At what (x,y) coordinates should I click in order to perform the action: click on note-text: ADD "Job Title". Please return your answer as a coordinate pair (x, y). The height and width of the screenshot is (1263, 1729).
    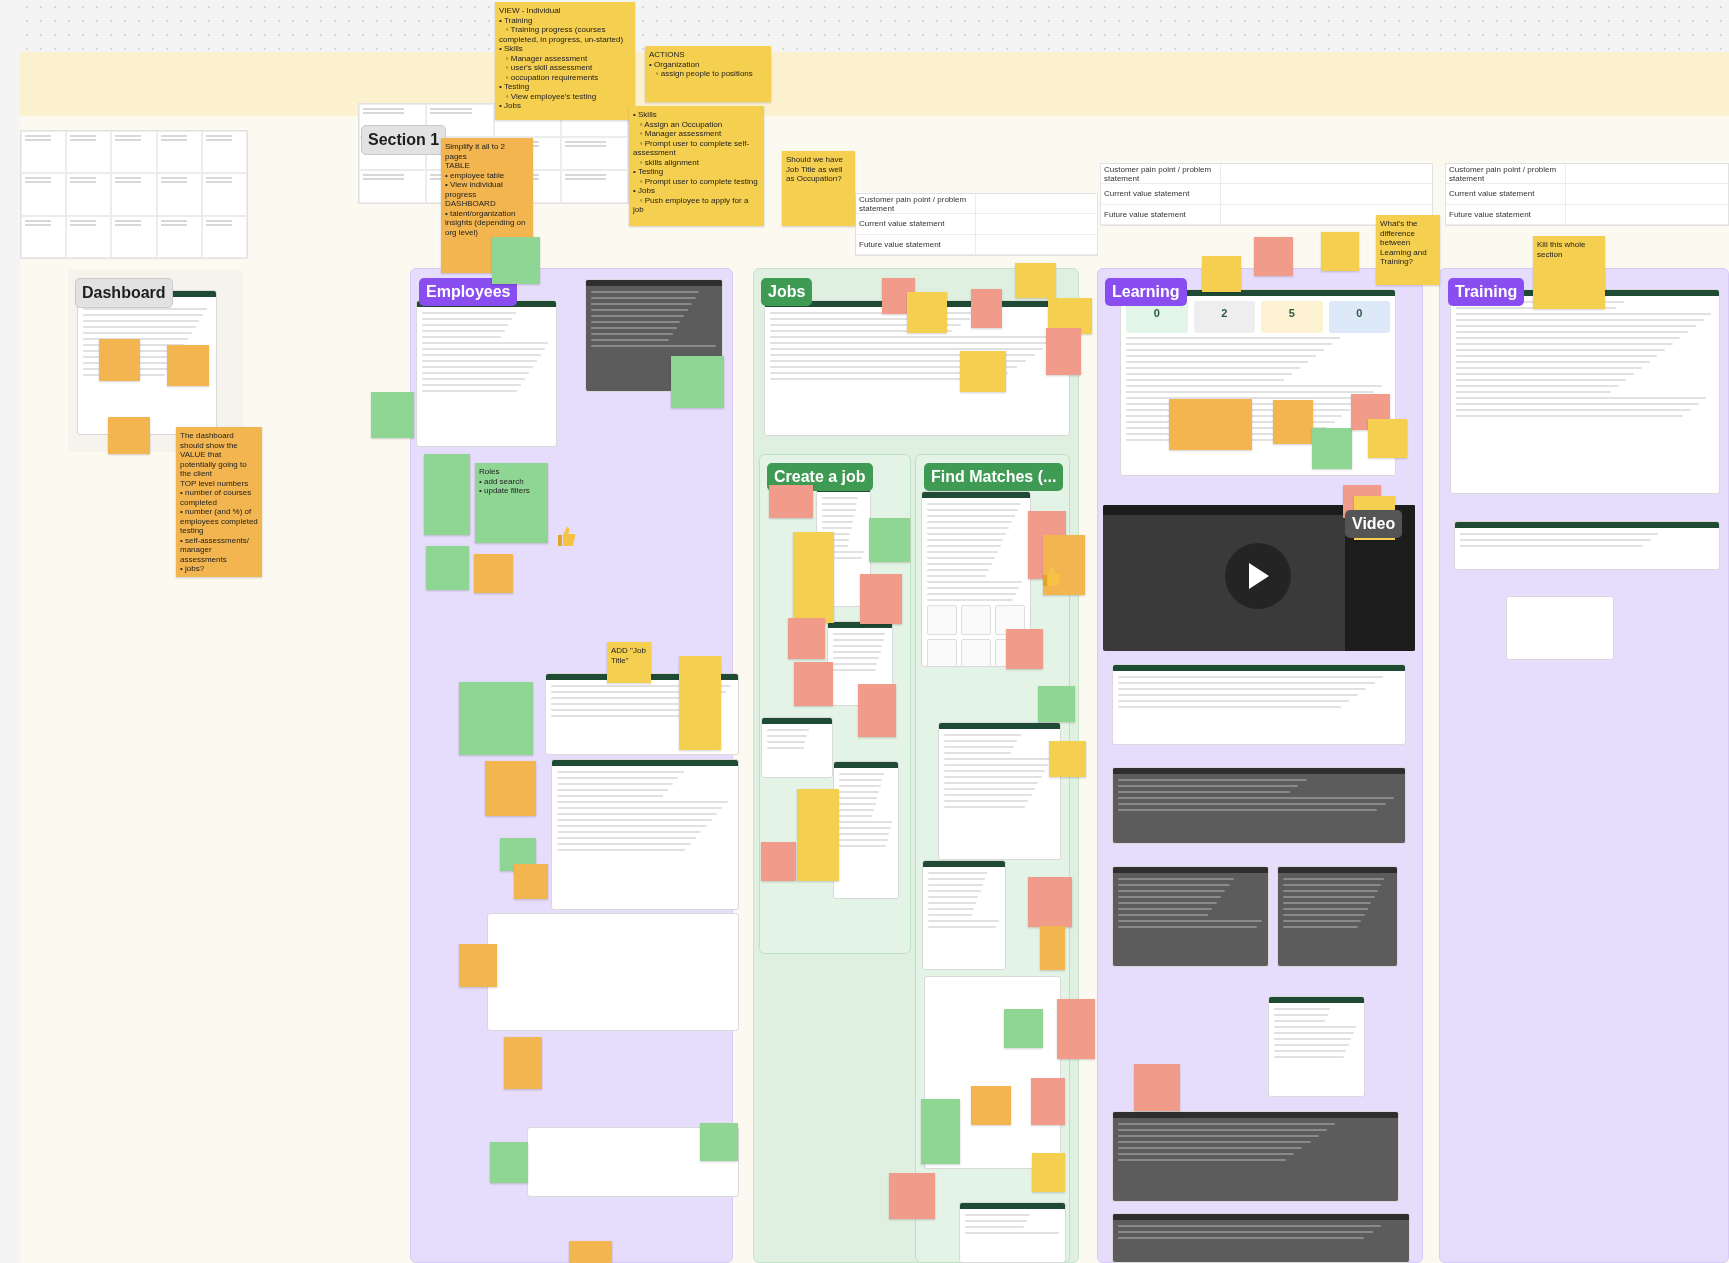
    Looking at the image, I should click on (629, 655).